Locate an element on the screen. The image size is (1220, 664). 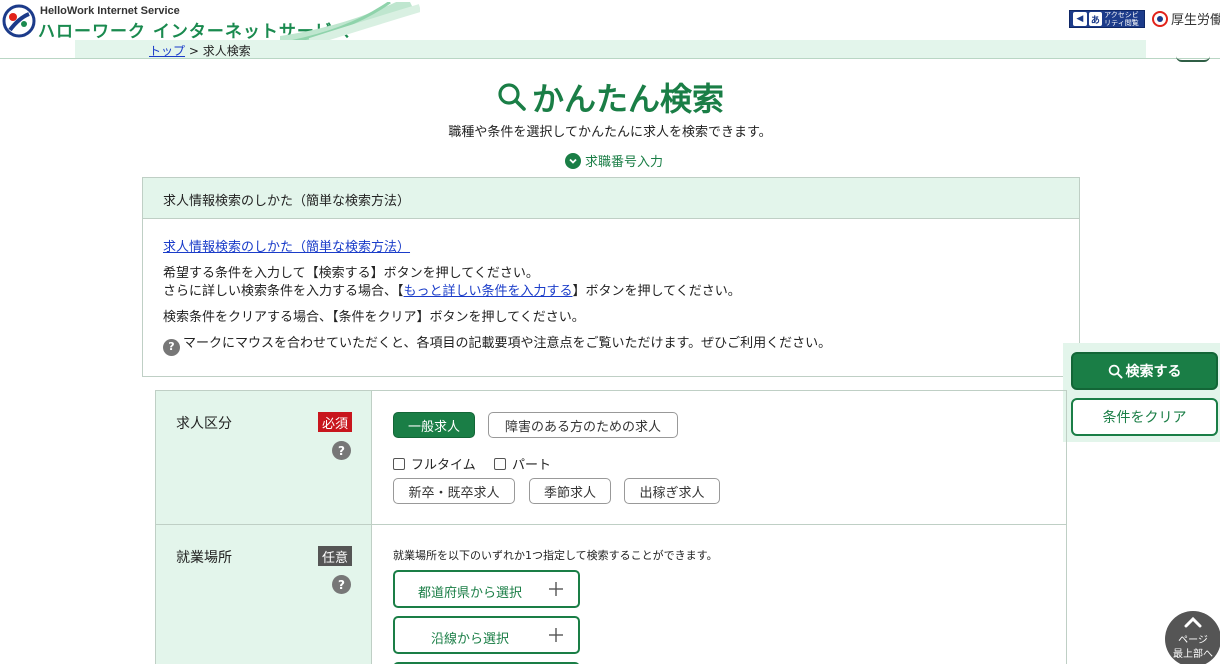
optional-badge: 任意 is located at coordinates (335, 556).